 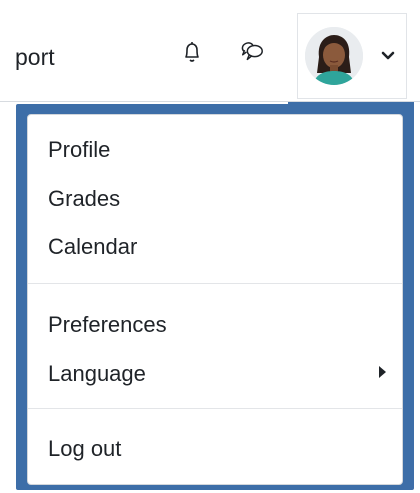 I want to click on menu-item-calendar: Calendar, so click(x=92, y=247).